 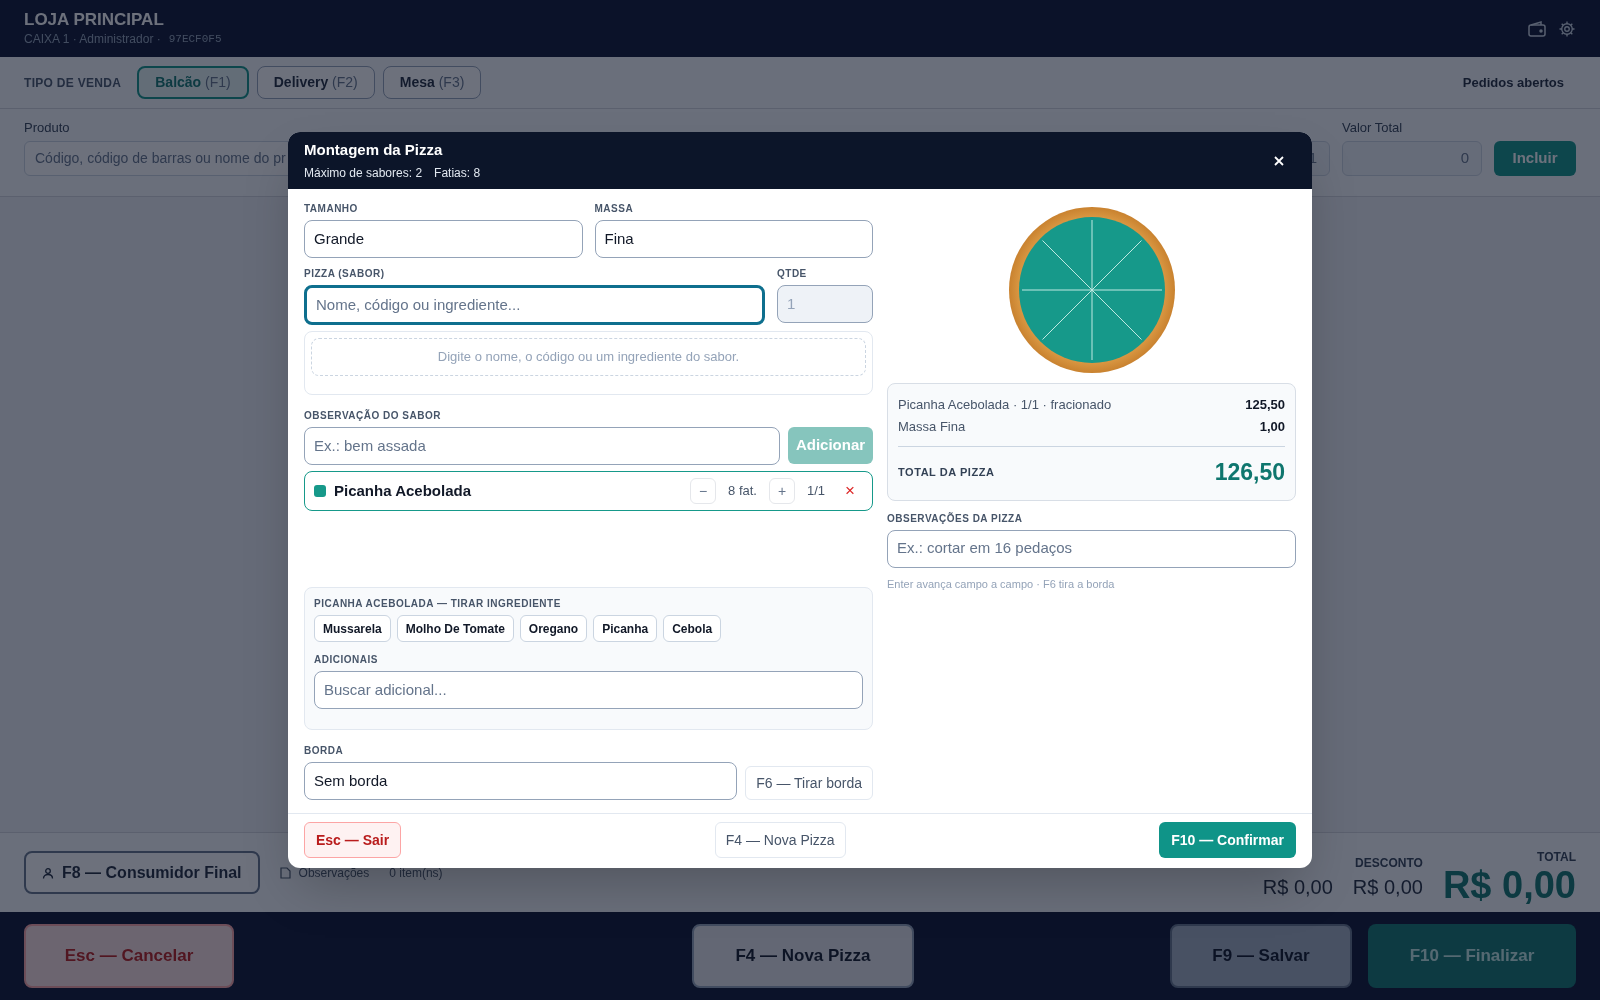 I want to click on modal-title: Montagem da Pizza, so click(x=374, y=150).